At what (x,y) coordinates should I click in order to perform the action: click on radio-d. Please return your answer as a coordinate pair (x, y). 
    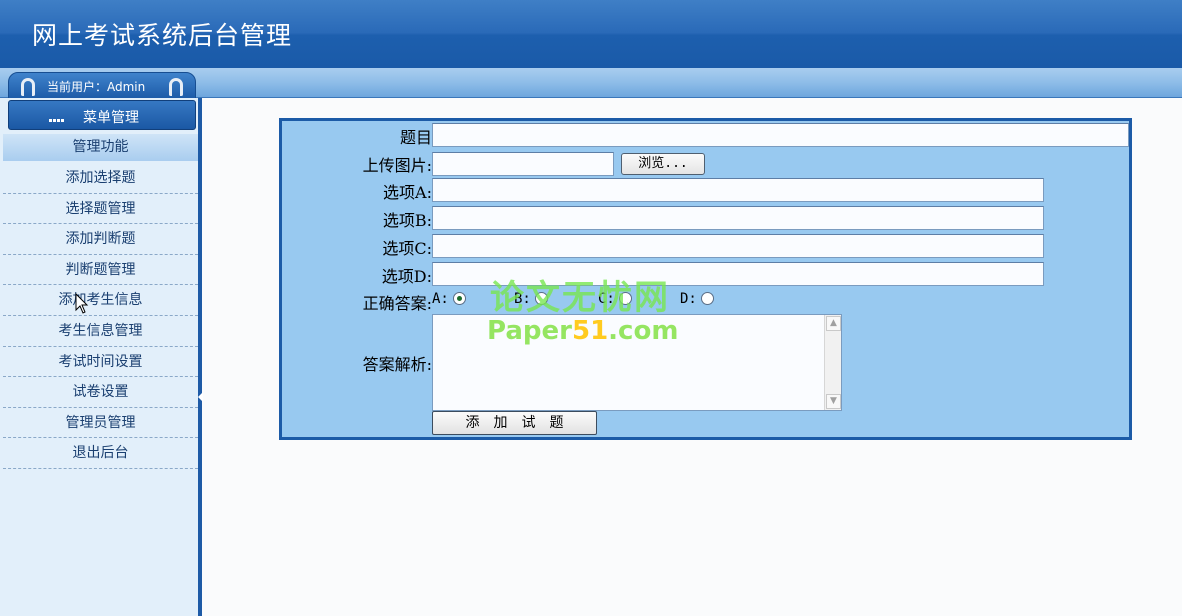
    Looking at the image, I should click on (707, 298).